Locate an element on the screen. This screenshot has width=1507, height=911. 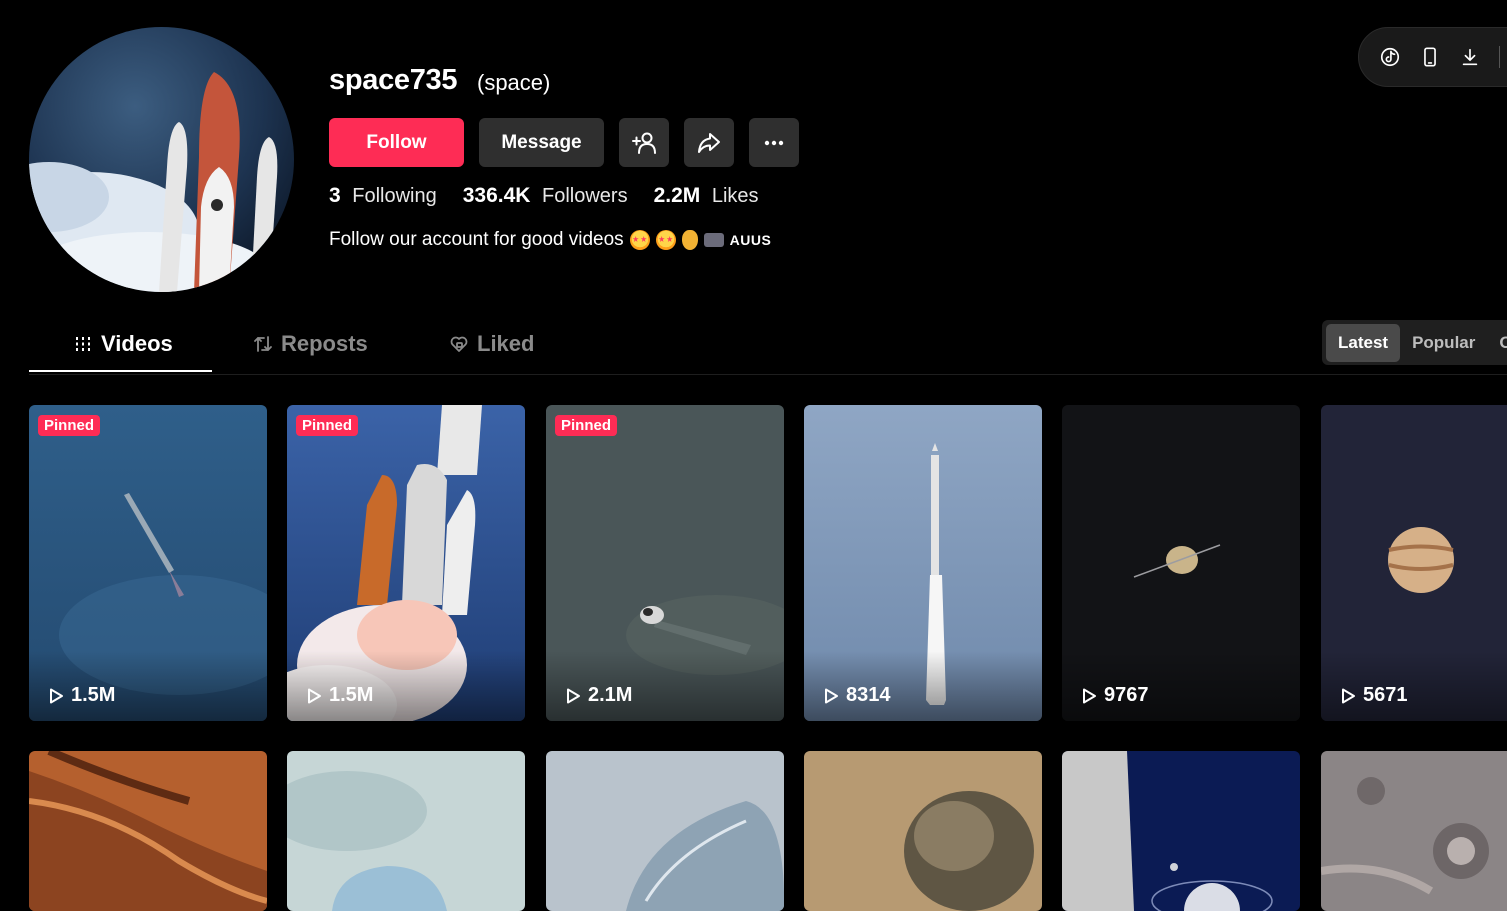
followers-count: 336.4K is located at coordinates (496, 195).